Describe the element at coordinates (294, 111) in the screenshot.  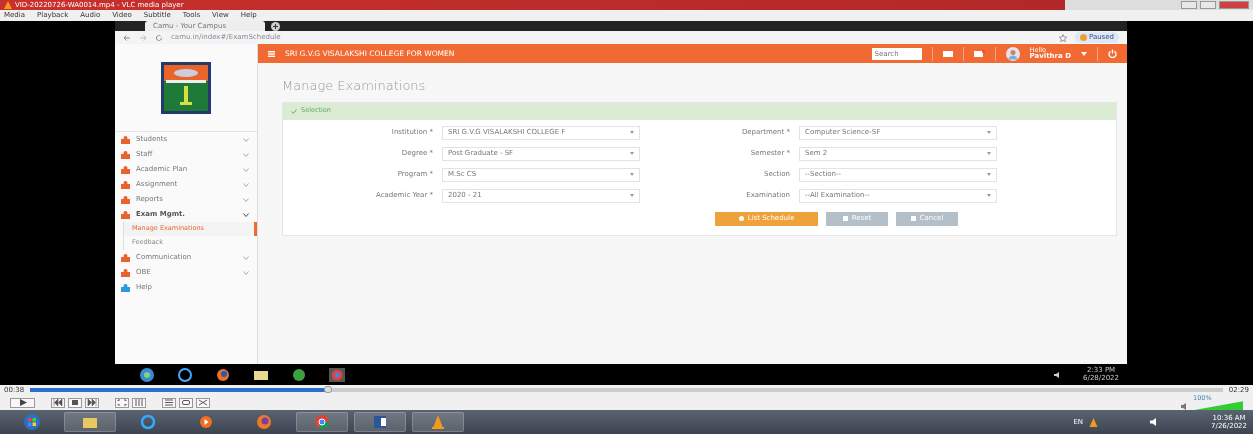
I see `check-icon` at that location.